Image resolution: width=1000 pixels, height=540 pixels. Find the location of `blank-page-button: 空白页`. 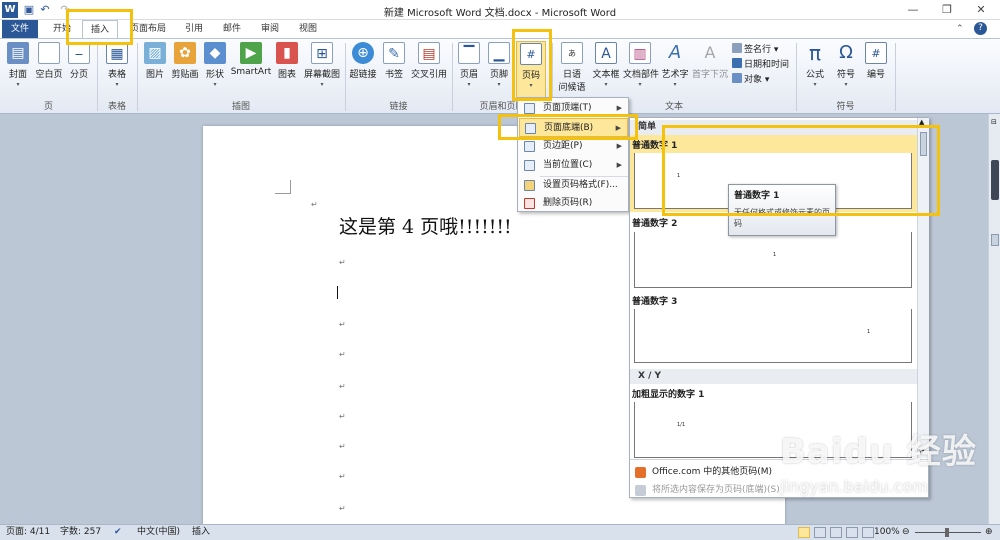

blank-page-button: 空白页 is located at coordinates (49, 70).